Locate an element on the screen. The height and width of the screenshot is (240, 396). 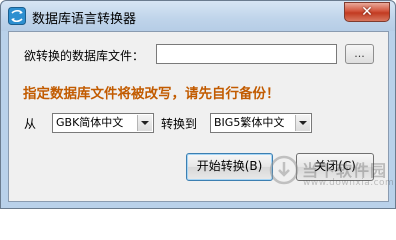
window-close-button: ✕ is located at coordinates (367, 12).